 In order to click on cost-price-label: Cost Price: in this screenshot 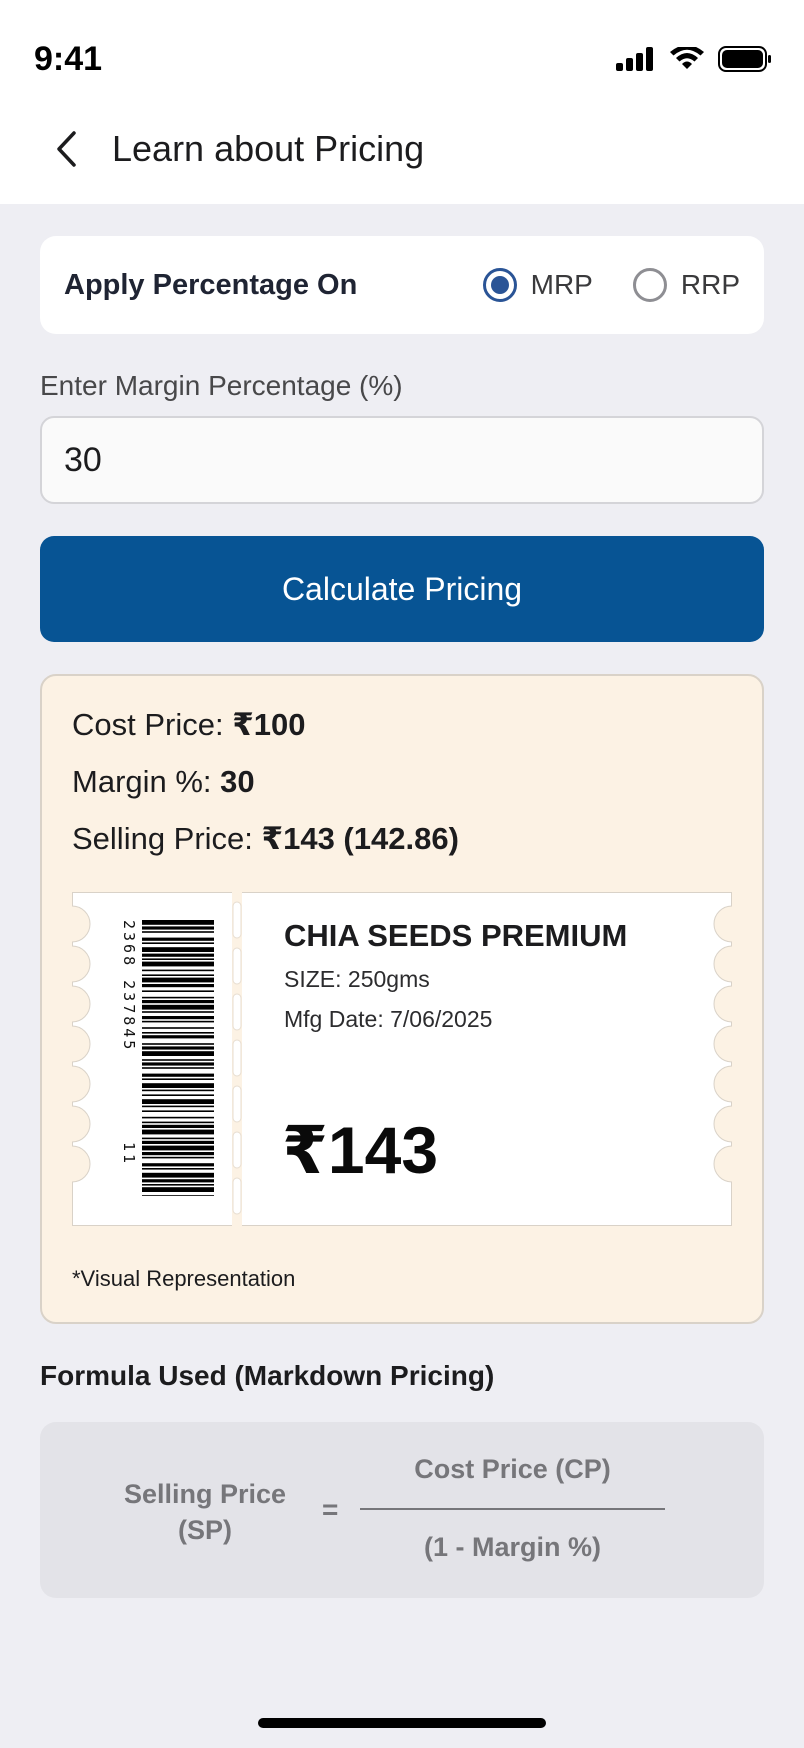, I will do `click(152, 724)`.